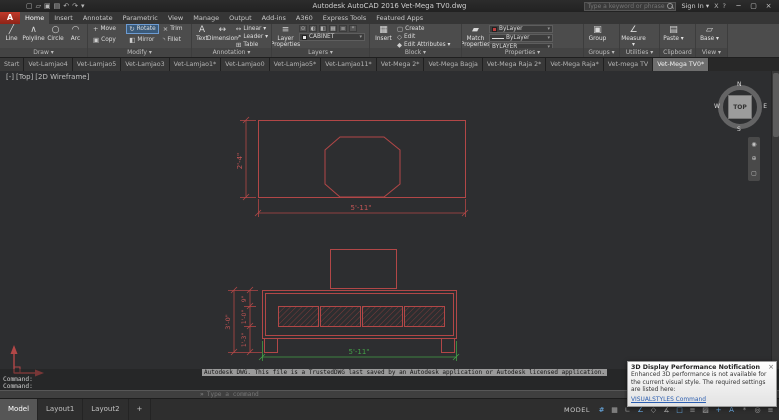  Describe the element at coordinates (320, 52) in the screenshot. I see `panel-label-layers: Layers ▾` at that location.